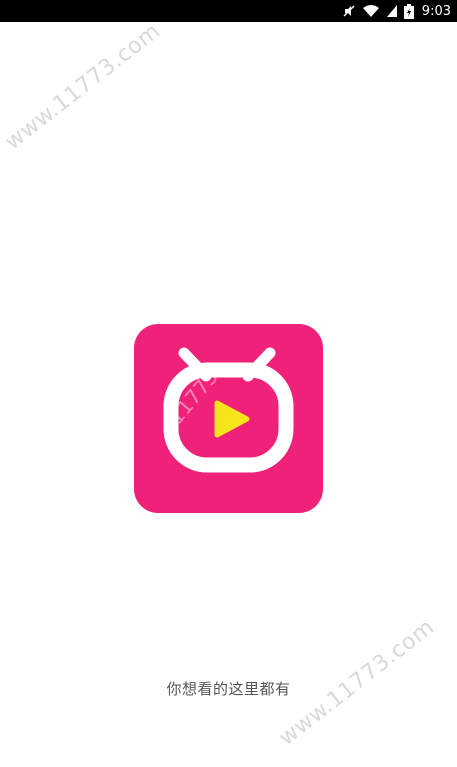 This screenshot has width=457, height=767. Describe the element at coordinates (83, 87) in the screenshot. I see `watermark-top: www.11773.com` at that location.